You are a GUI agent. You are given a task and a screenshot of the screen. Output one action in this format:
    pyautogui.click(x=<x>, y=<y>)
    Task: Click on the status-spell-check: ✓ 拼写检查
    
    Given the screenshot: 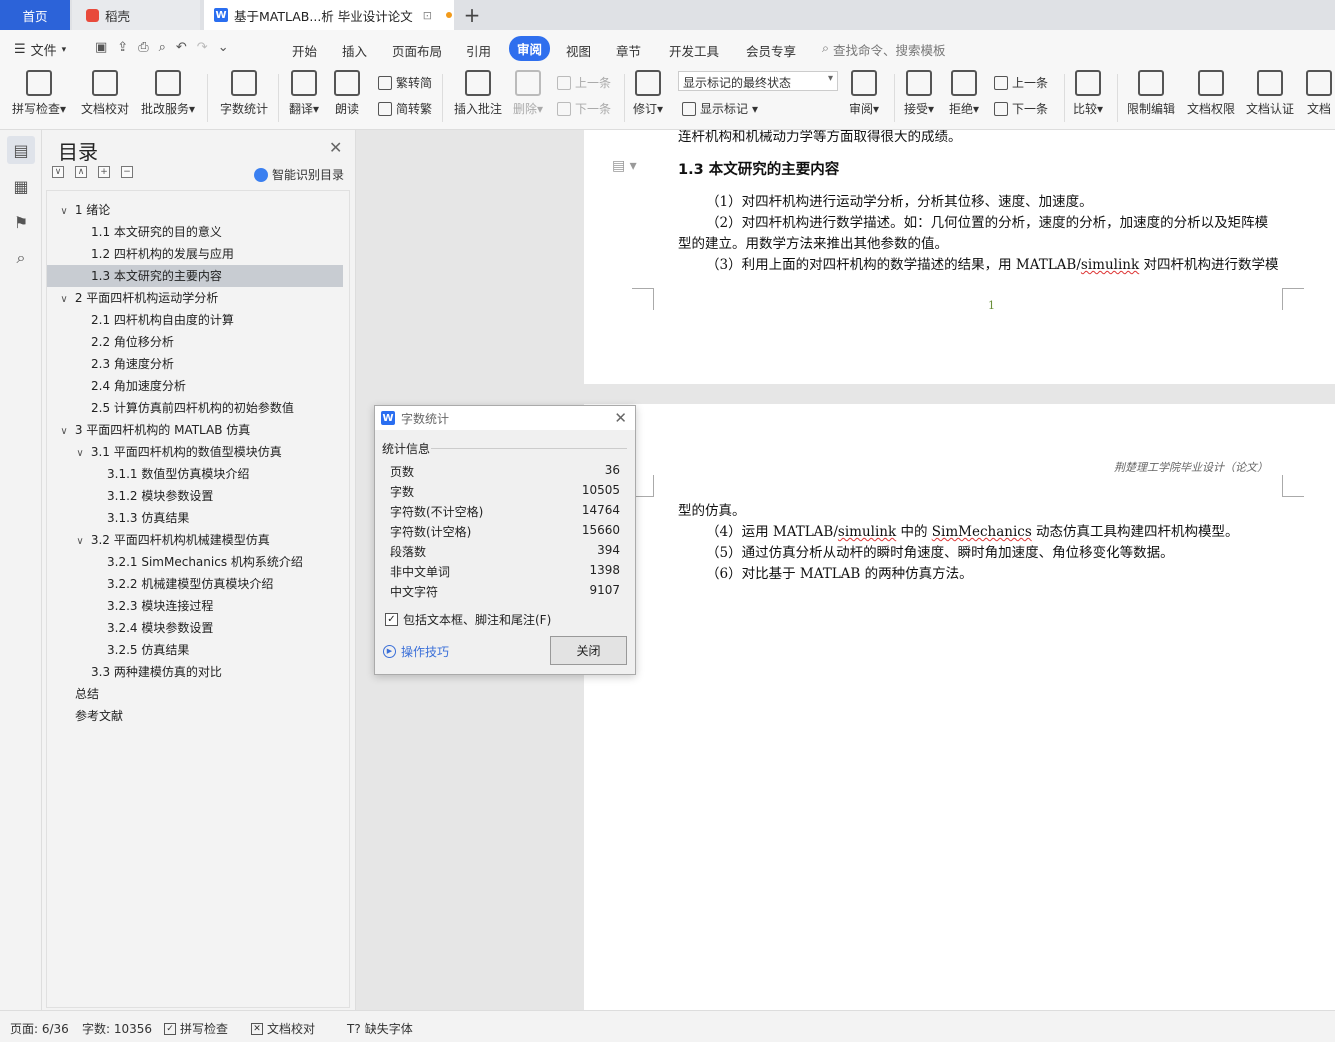 What is the action you would take?
    pyautogui.click(x=196, y=1028)
    